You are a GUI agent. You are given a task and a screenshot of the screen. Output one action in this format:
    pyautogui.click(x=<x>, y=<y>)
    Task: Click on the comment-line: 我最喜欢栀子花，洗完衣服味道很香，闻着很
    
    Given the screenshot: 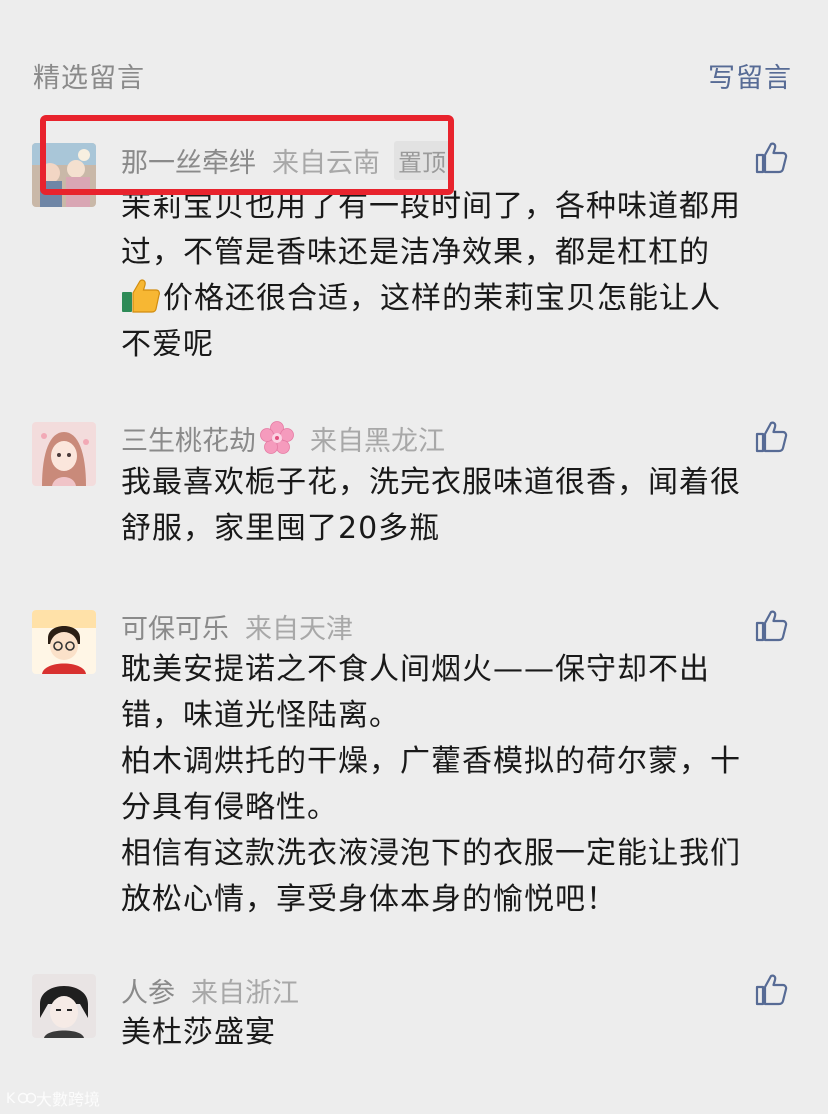 What is the action you would take?
    pyautogui.click(x=431, y=482)
    